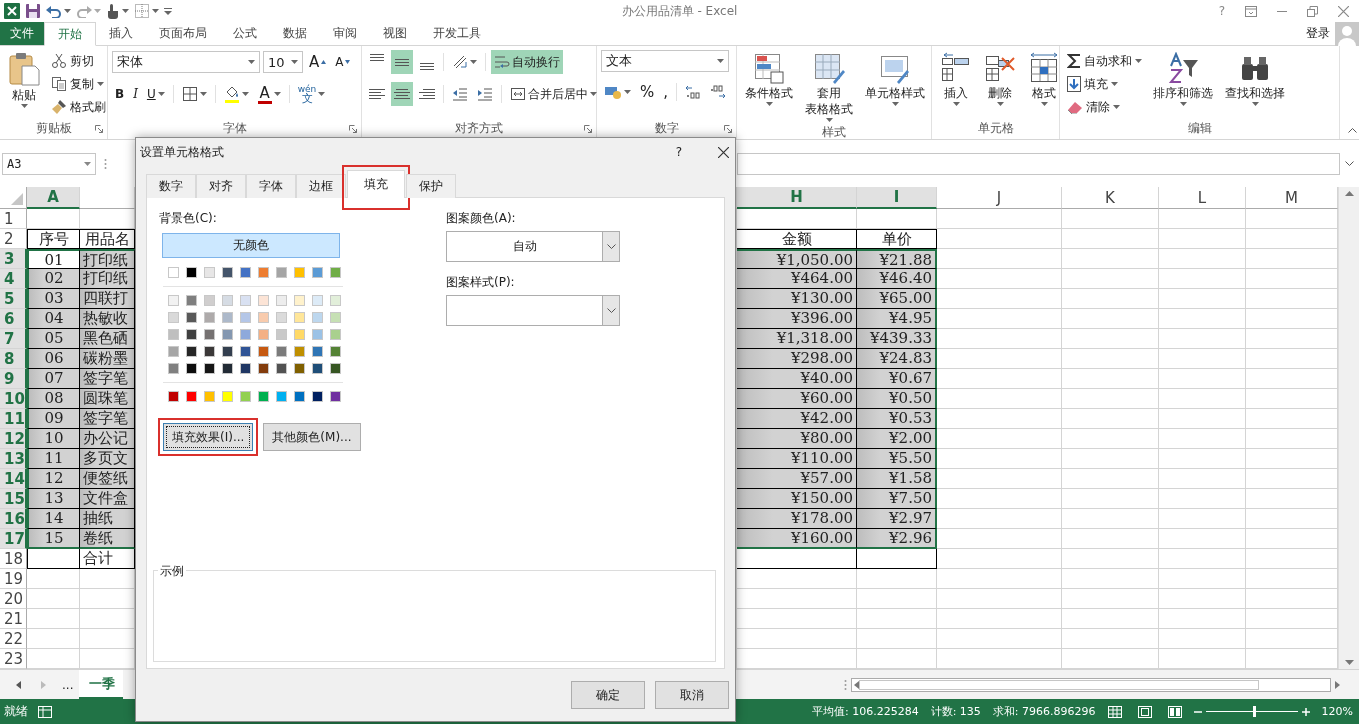 The image size is (1359, 724). What do you see at coordinates (608, 695) in the screenshot?
I see `ok-button: 确定` at bounding box center [608, 695].